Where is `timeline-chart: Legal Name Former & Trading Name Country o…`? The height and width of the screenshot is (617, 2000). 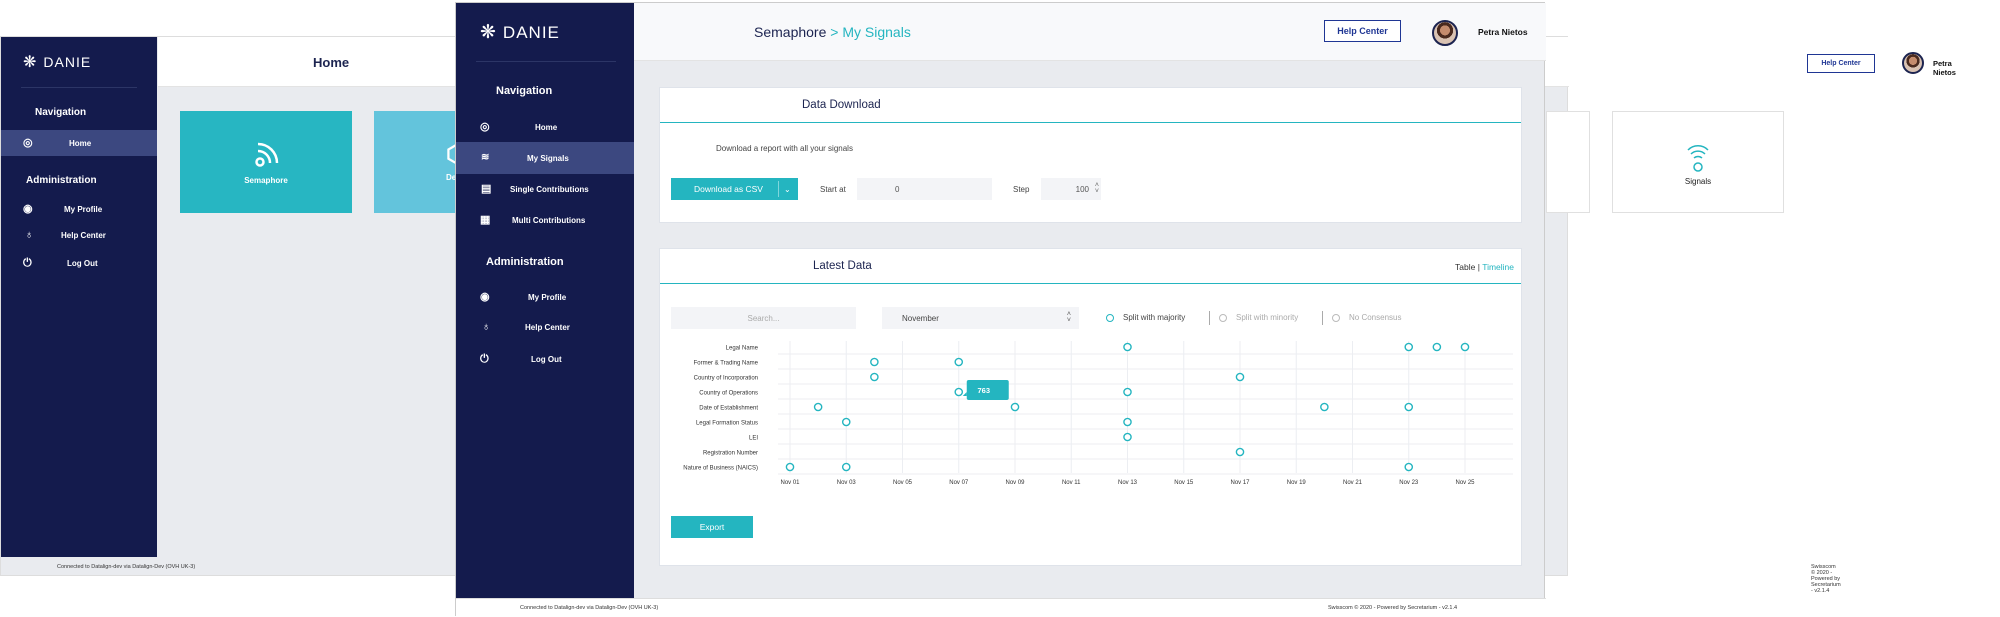 timeline-chart: Legal Name Former & Trading Name Country o… is located at coordinates (1091, 434).